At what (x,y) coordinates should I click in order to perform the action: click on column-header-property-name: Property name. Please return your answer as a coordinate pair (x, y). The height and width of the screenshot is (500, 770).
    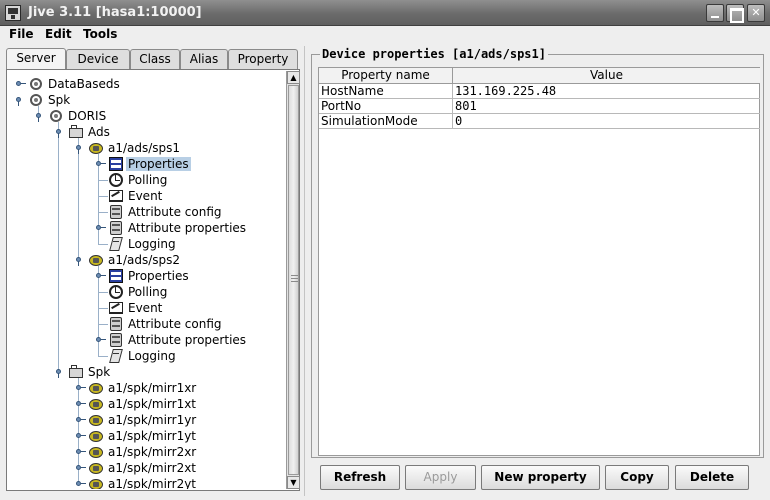
    Looking at the image, I should click on (386, 76).